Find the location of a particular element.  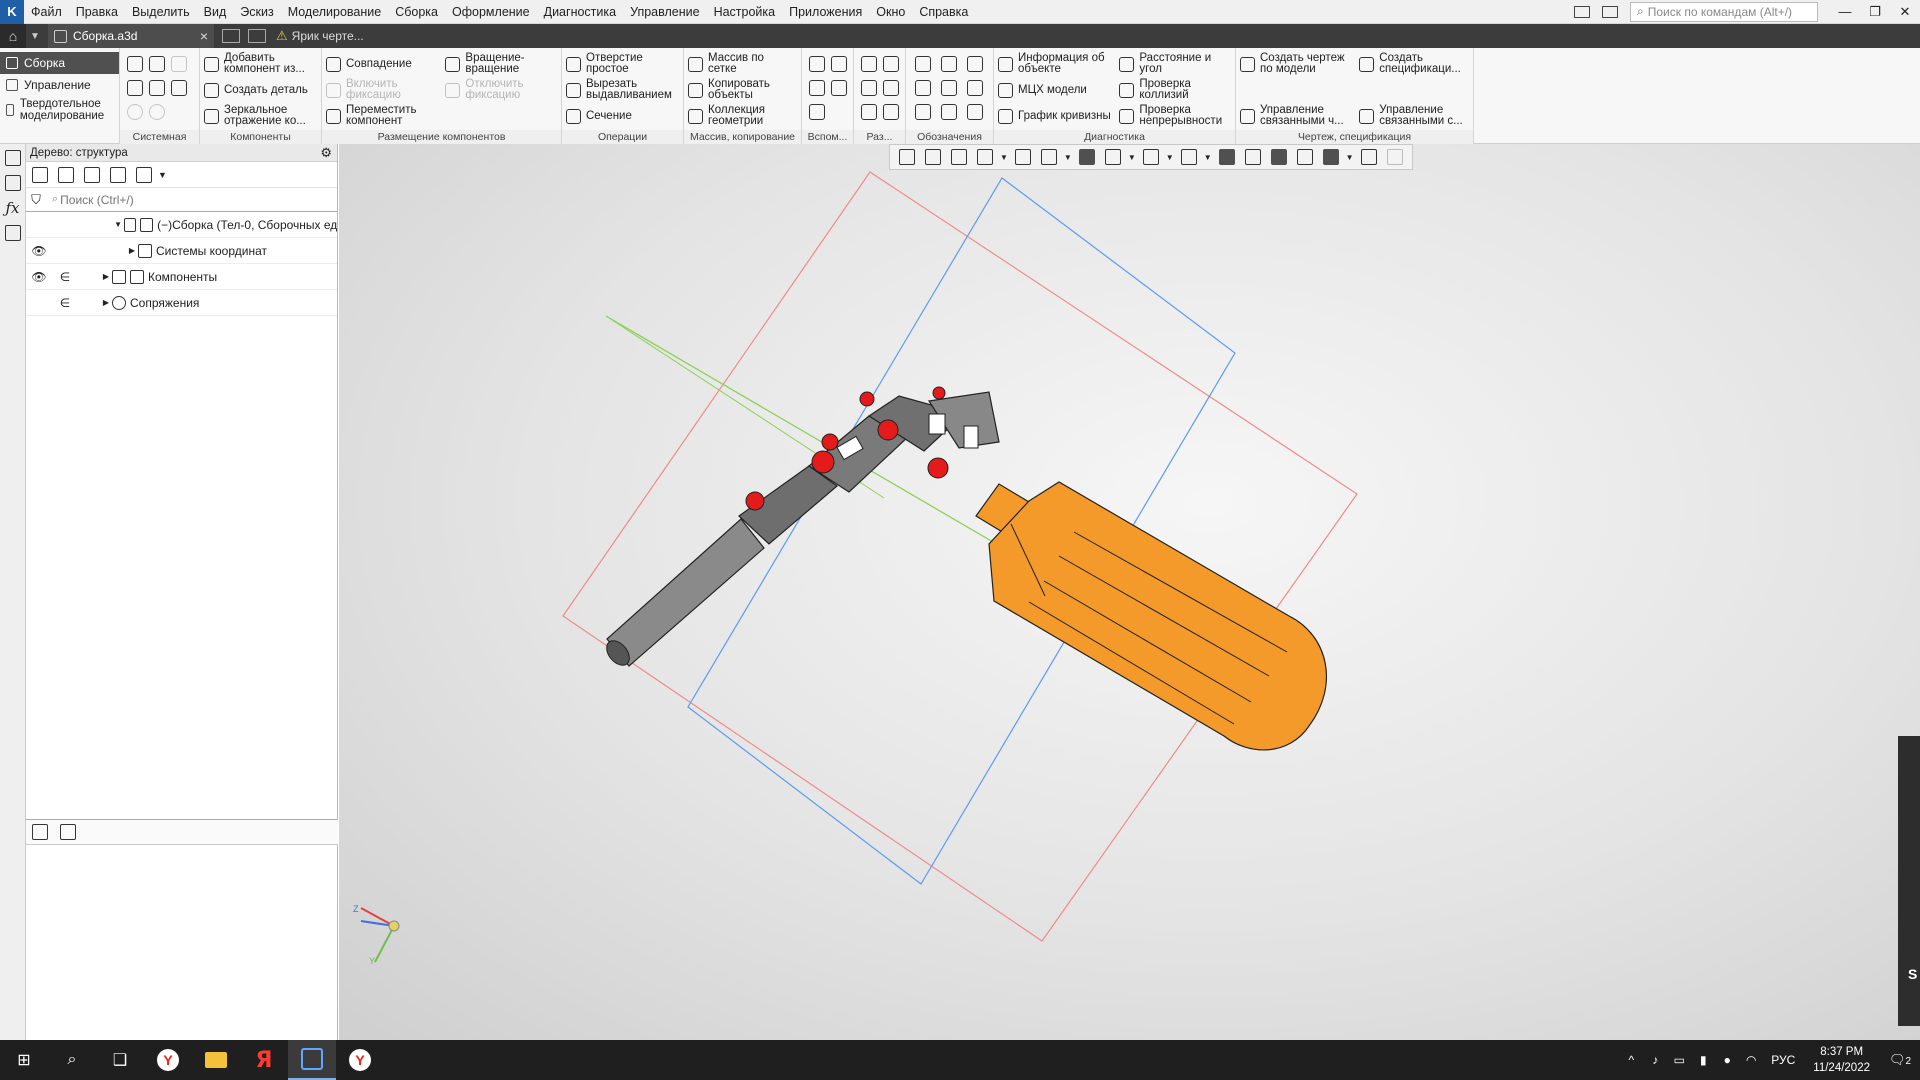

kompas-logo-icon: K is located at coordinates (12, 12).